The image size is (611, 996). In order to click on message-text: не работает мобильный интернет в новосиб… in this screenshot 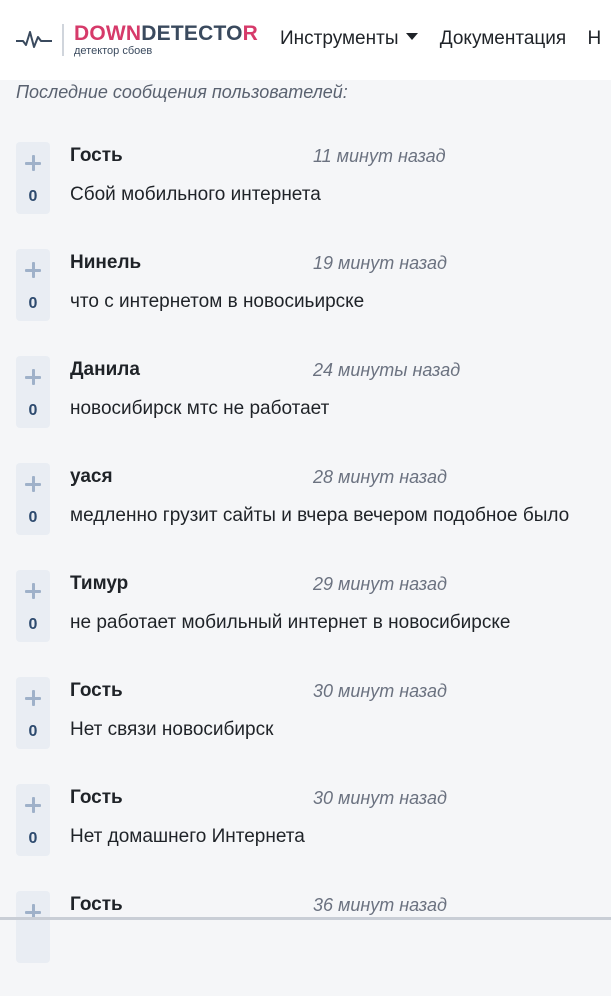, I will do `click(290, 622)`.